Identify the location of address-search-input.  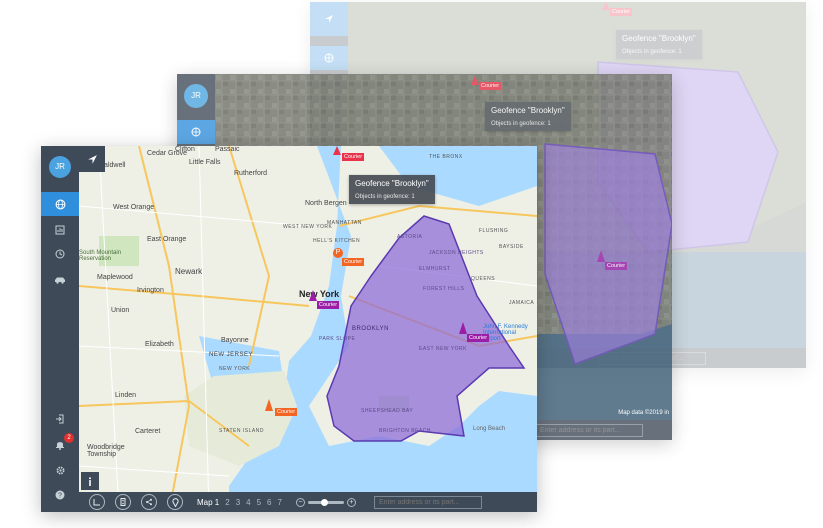
(427, 502).